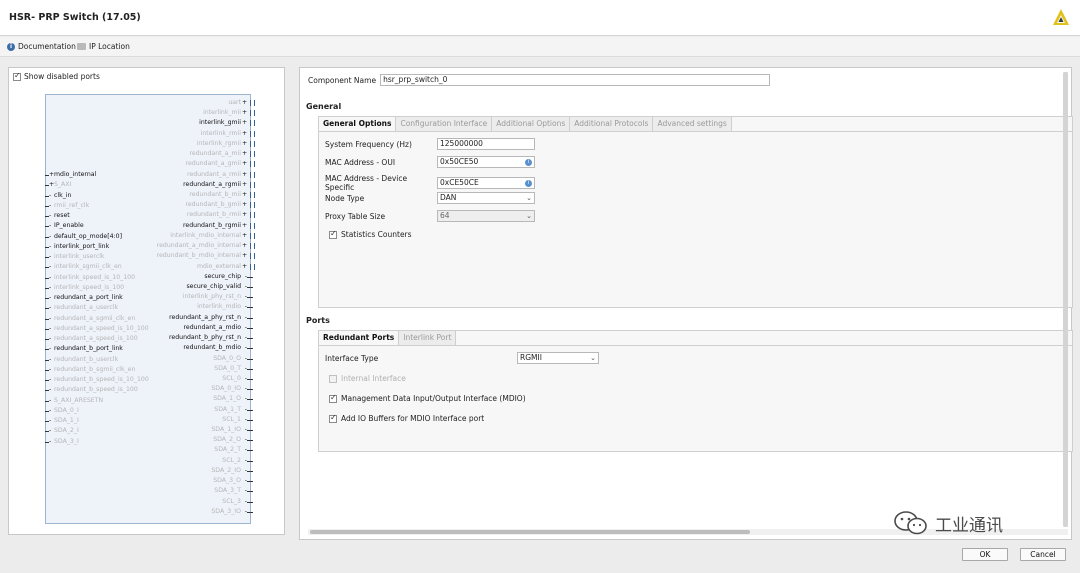  What do you see at coordinates (70, 175) in the screenshot?
I see `port-mdio-internal: +mdio_internal` at bounding box center [70, 175].